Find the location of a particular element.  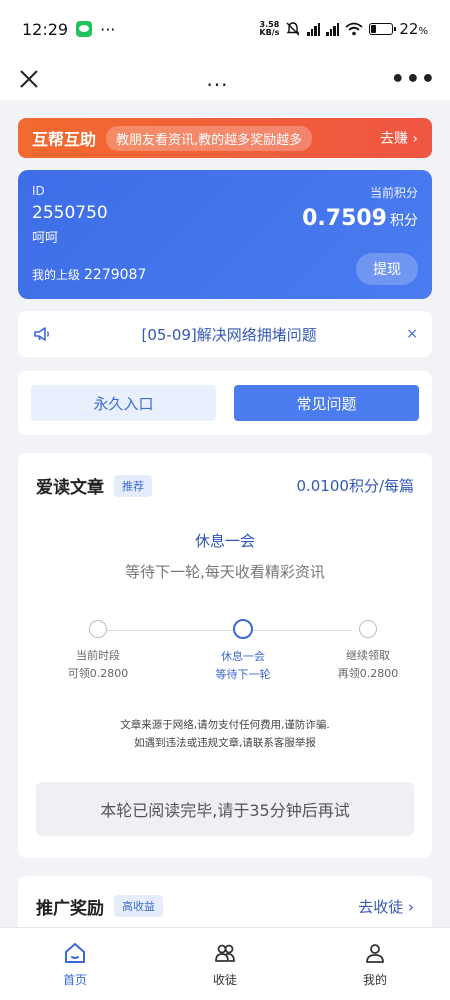

points-display: 0.7509 积分 is located at coordinates (360, 218).